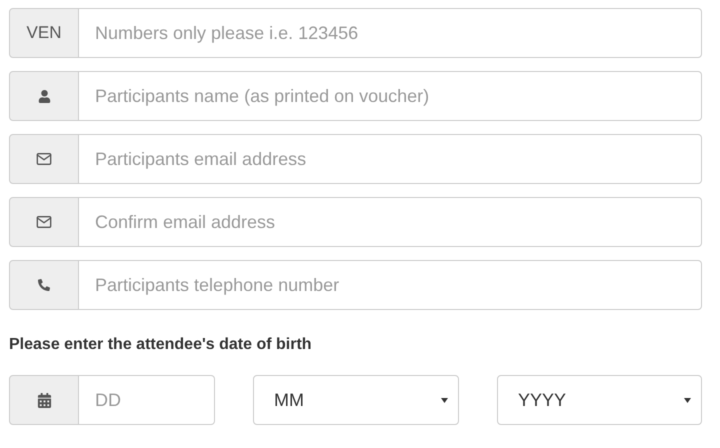 The width and height of the screenshot is (720, 448). I want to click on text-field: Numbers only please i.e. 123456, so click(390, 33).